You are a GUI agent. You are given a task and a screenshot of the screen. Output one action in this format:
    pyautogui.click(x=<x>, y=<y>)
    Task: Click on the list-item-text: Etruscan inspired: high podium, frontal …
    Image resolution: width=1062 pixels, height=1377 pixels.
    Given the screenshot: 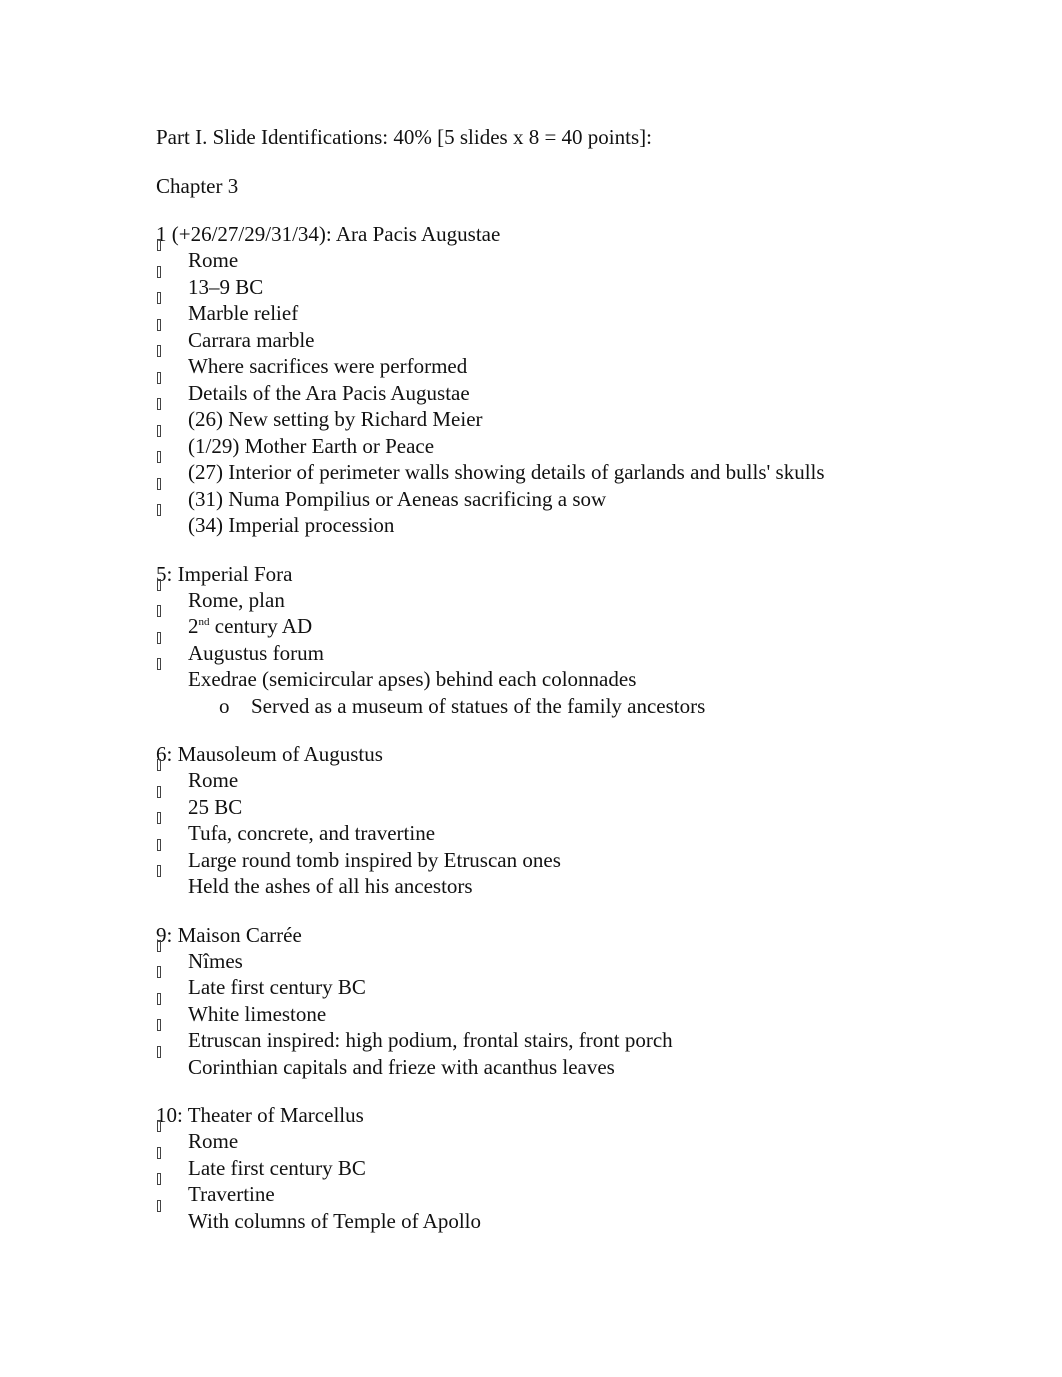 What is the action you would take?
    pyautogui.click(x=430, y=1040)
    